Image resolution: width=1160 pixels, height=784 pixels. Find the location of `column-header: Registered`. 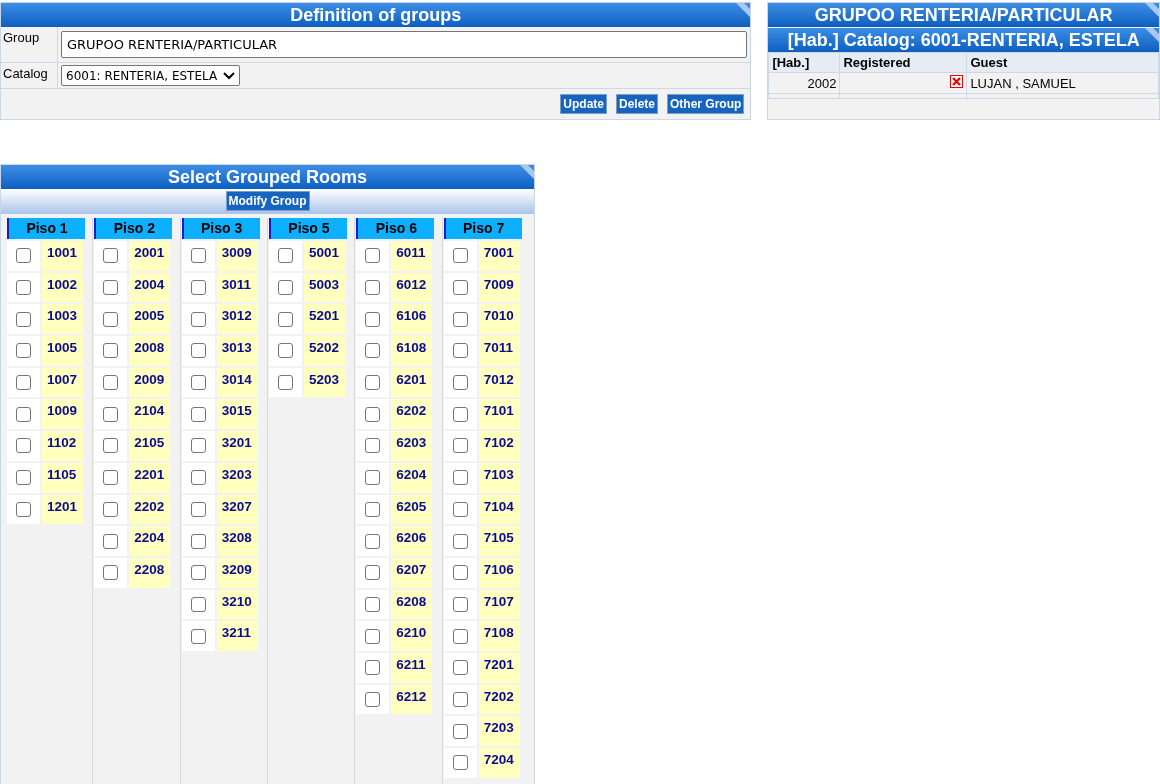

column-header: Registered is located at coordinates (903, 62).